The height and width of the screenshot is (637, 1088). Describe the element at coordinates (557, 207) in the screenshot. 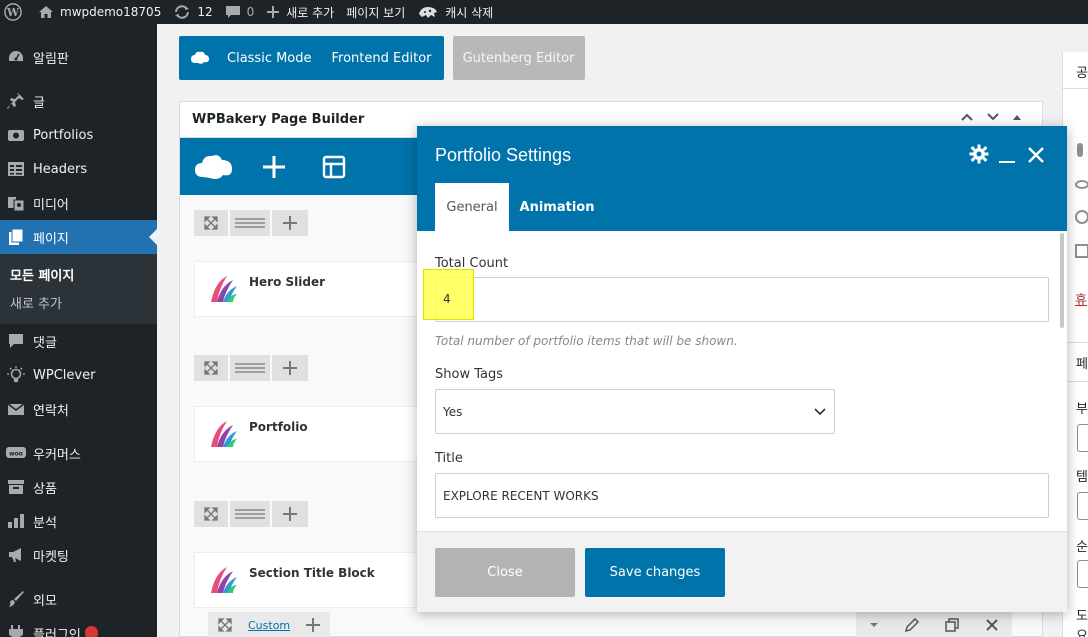

I see `tab-animation: Animation` at that location.